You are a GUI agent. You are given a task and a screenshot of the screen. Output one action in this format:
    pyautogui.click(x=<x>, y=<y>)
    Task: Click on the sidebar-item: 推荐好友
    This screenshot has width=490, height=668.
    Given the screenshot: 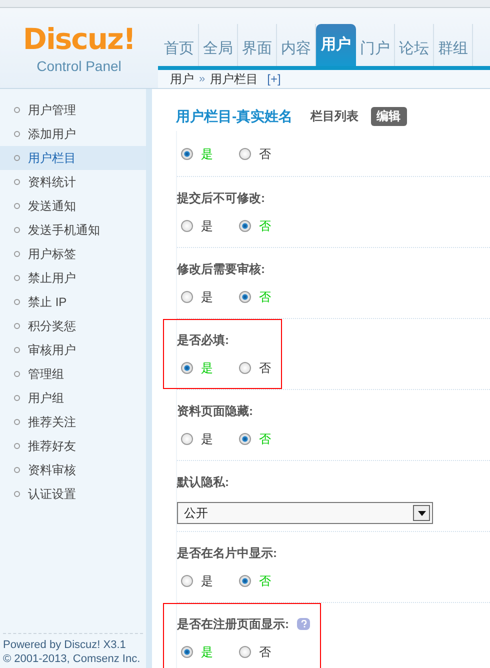 What is the action you would take?
    pyautogui.click(x=73, y=446)
    